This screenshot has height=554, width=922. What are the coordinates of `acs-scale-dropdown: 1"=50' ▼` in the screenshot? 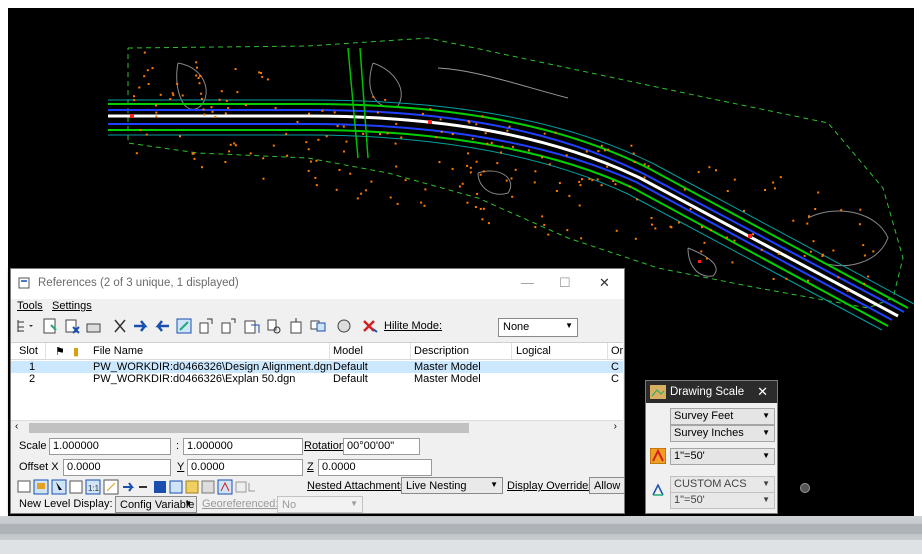 It's located at (722, 500).